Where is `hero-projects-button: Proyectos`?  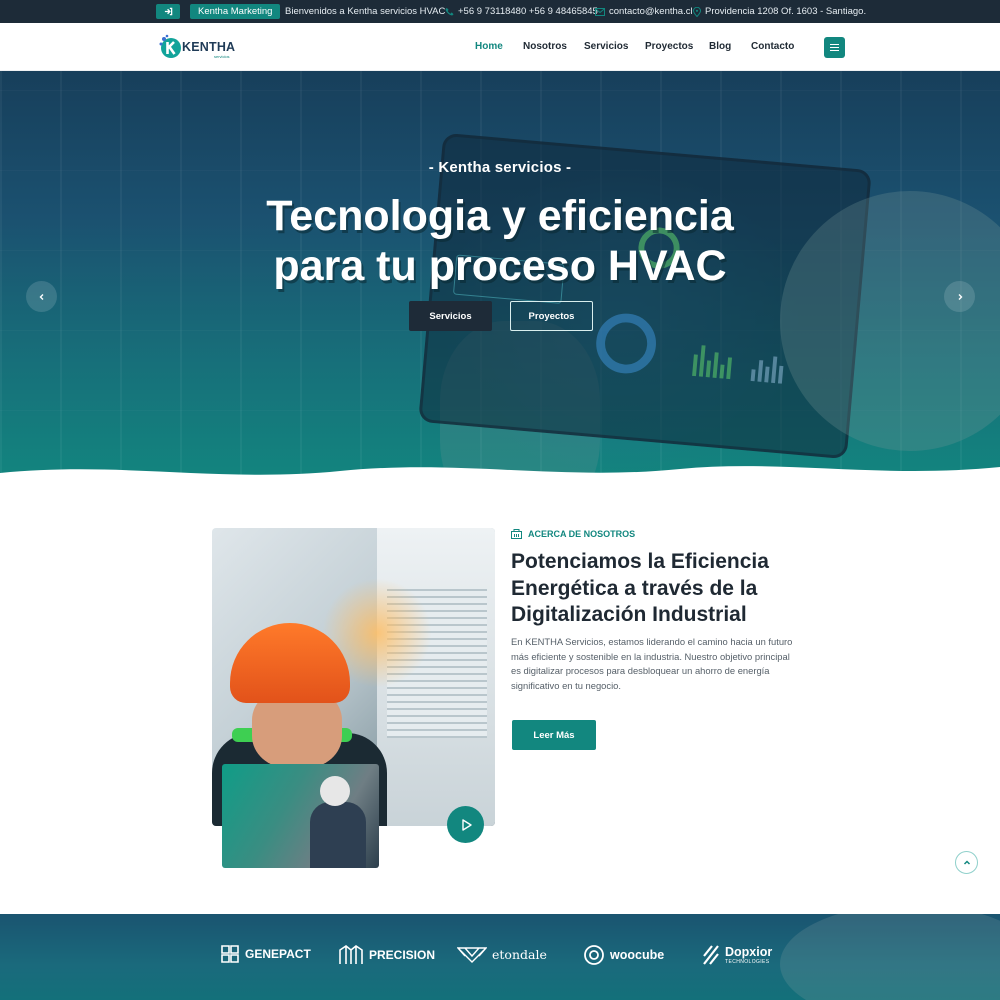
hero-projects-button: Proyectos is located at coordinates (551, 316).